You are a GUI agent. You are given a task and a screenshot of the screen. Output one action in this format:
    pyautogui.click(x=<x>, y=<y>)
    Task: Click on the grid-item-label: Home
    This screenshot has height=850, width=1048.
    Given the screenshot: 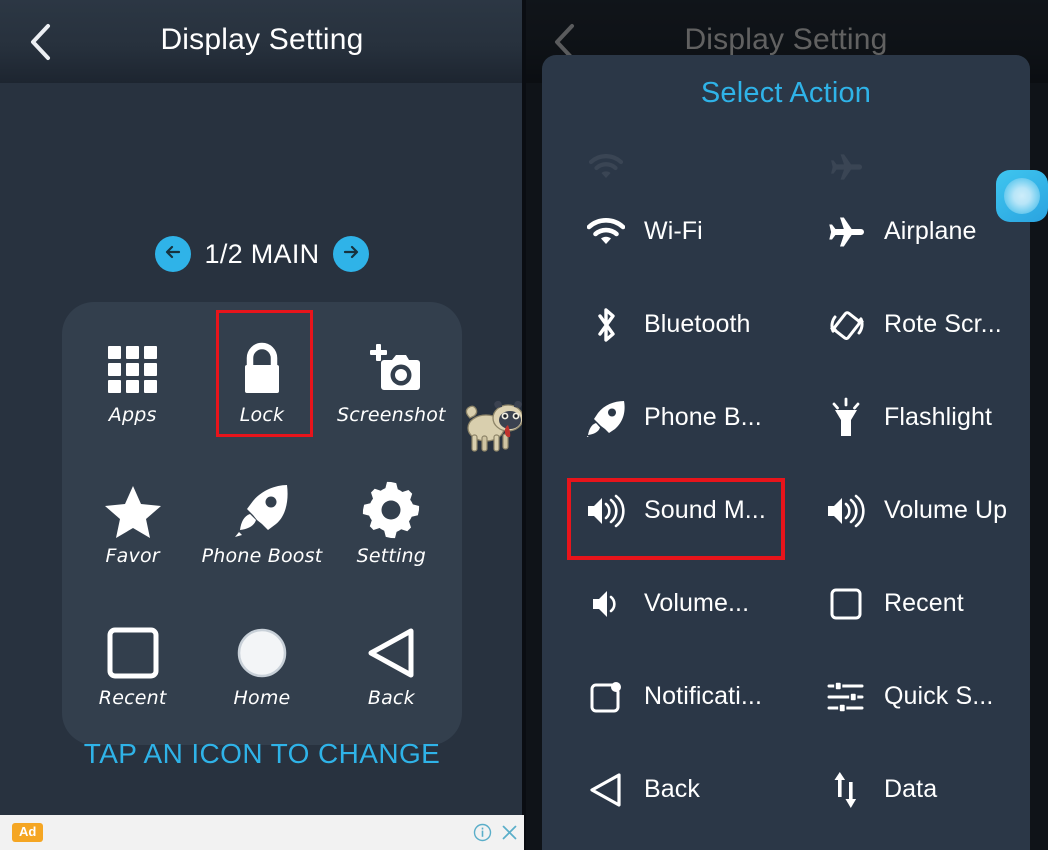 What is the action you would take?
    pyautogui.click(x=262, y=698)
    